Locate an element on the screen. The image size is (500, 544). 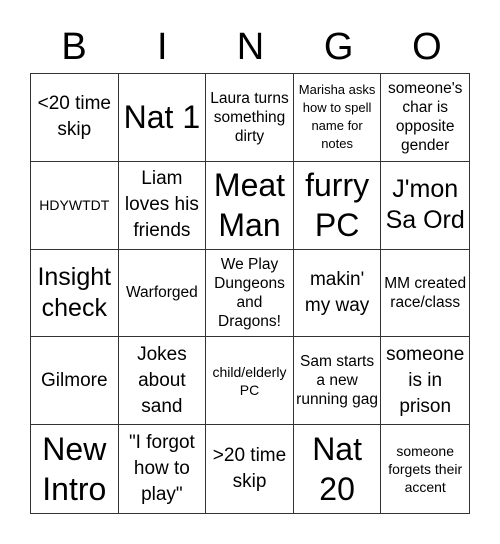
bingo-cell-text: someone is in prison is located at coordinates (425, 380).